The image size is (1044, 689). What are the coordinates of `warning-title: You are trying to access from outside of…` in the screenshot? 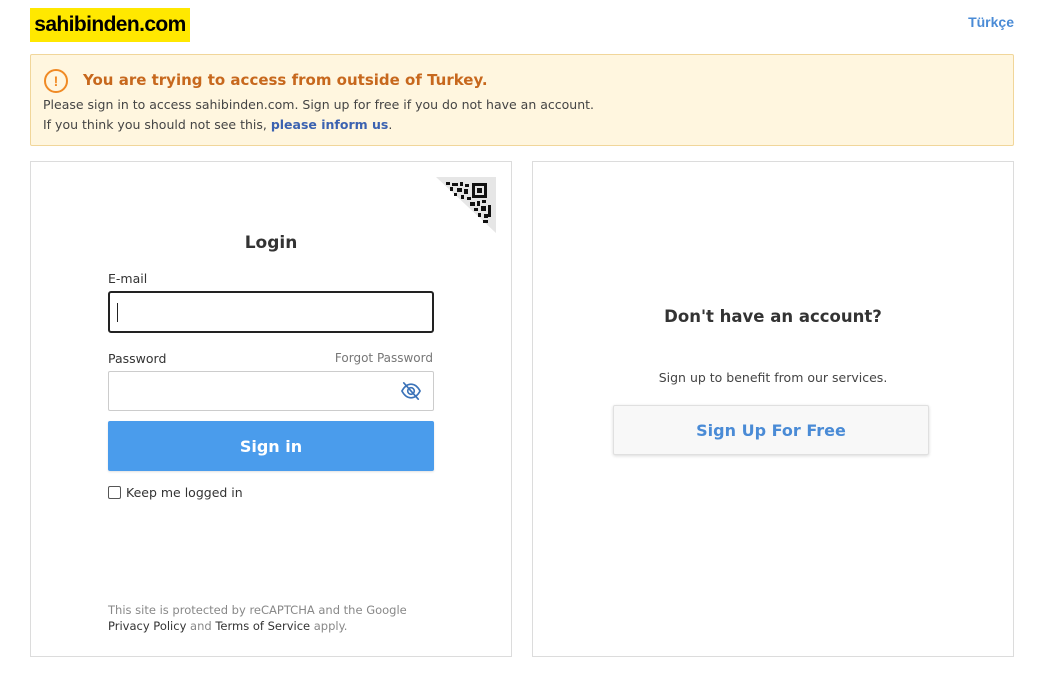 It's located at (285, 80).